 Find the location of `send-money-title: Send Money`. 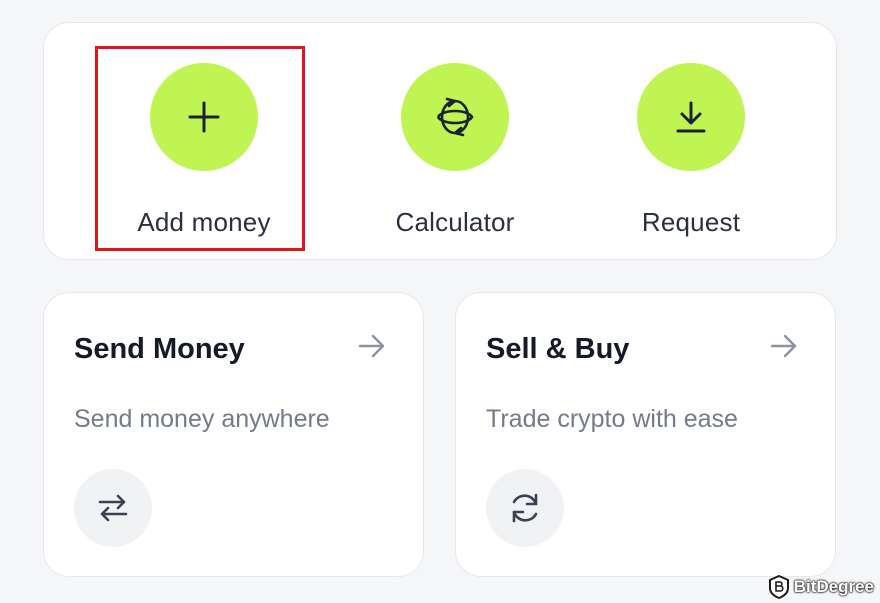

send-money-title: Send Money is located at coordinates (159, 349).